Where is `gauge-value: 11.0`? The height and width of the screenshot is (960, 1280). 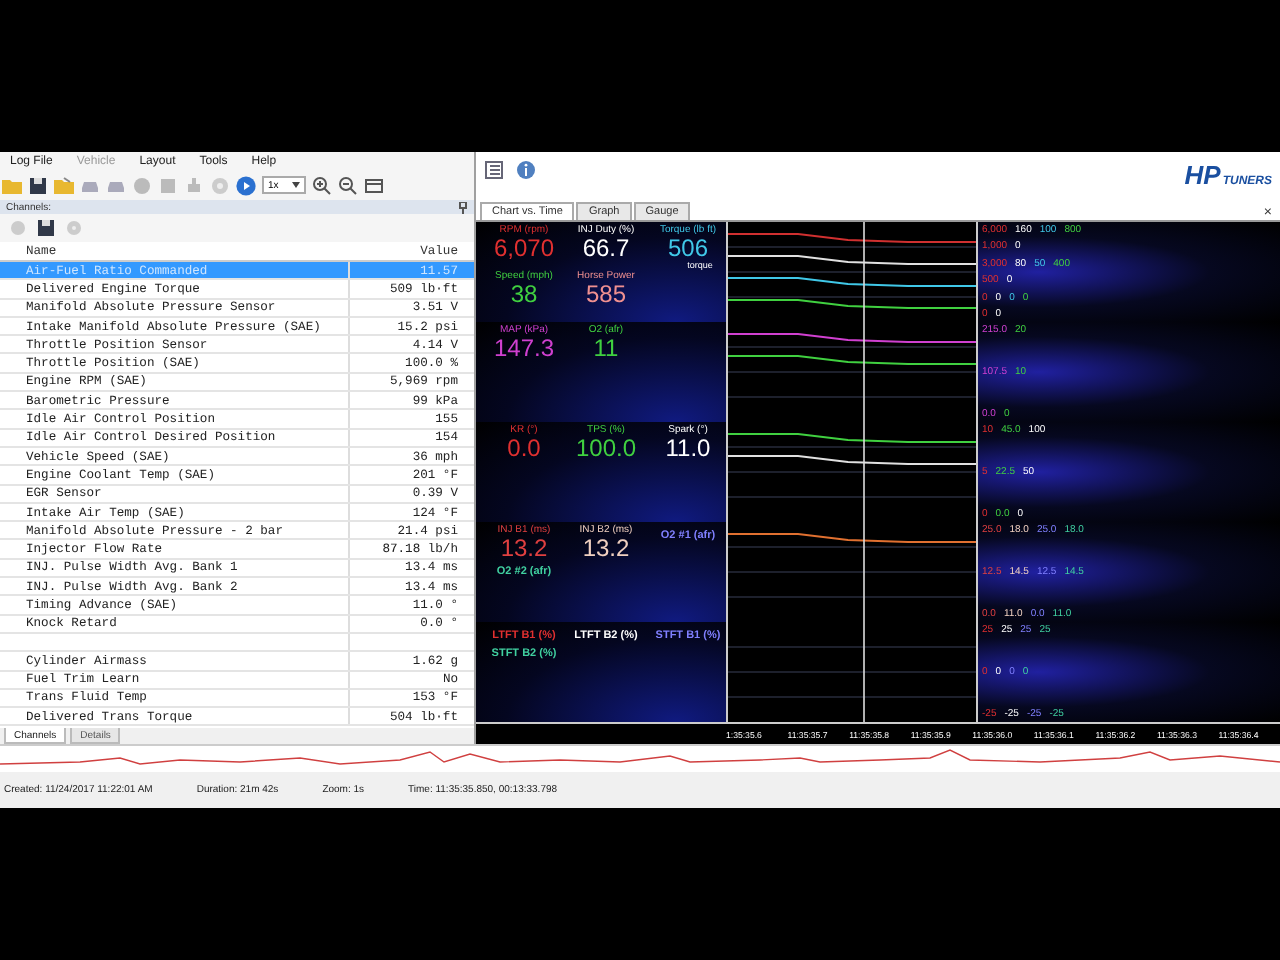
gauge-value: 11.0 is located at coordinates (688, 448).